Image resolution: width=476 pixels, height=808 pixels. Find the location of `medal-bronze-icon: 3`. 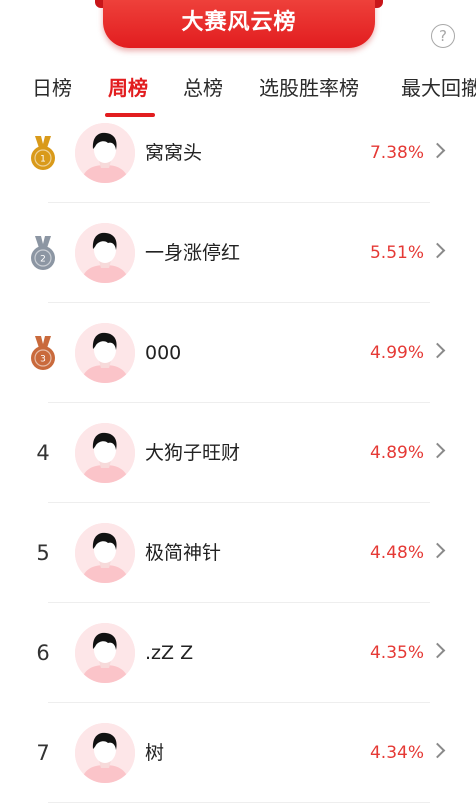

medal-bronze-icon: 3 is located at coordinates (43, 353).